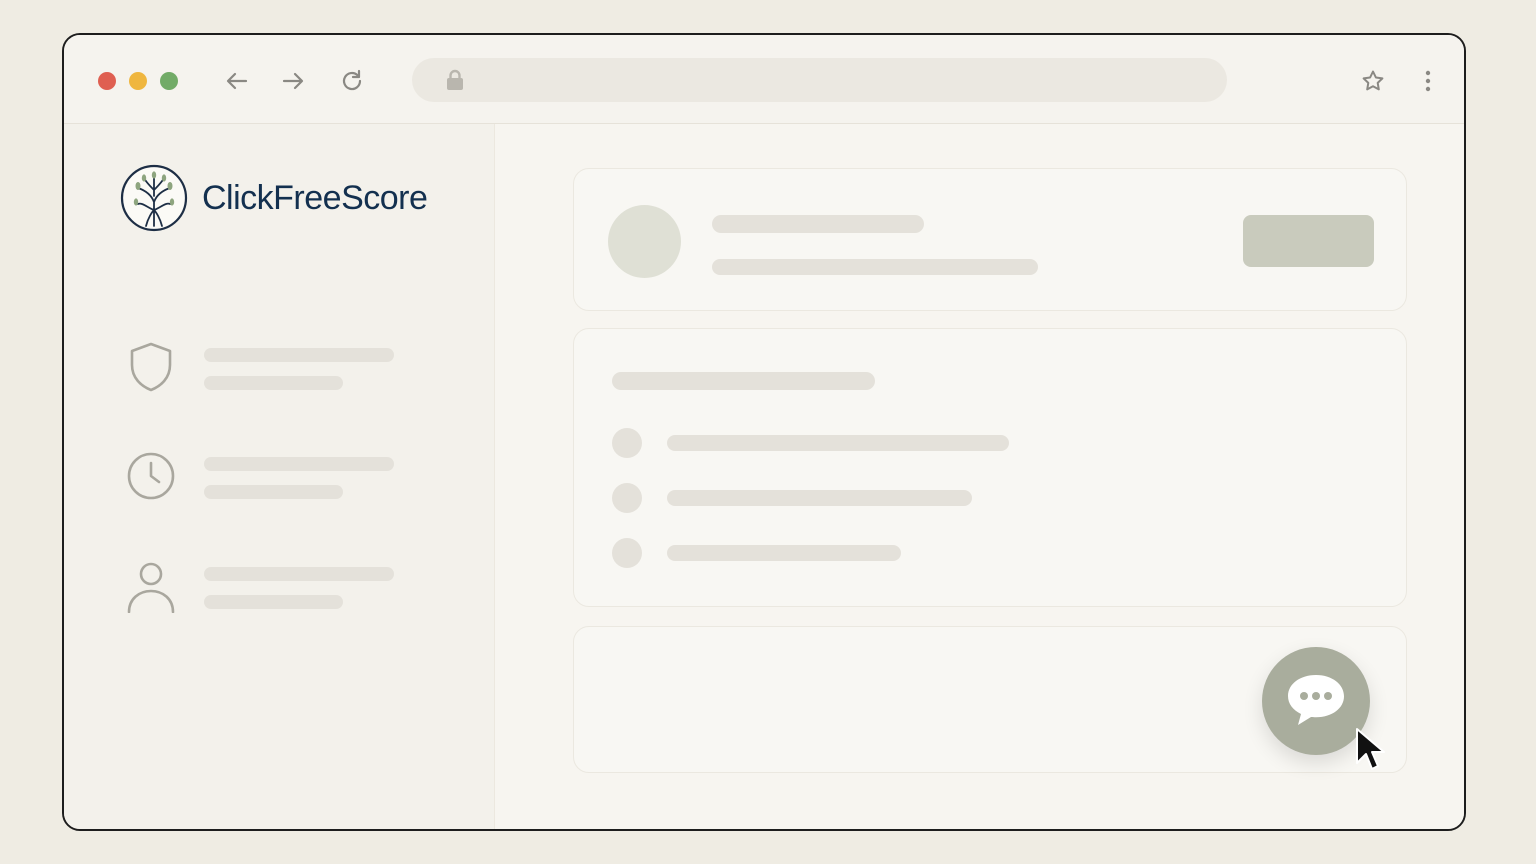  What do you see at coordinates (644, 241) in the screenshot?
I see `avatar-placeholder` at bounding box center [644, 241].